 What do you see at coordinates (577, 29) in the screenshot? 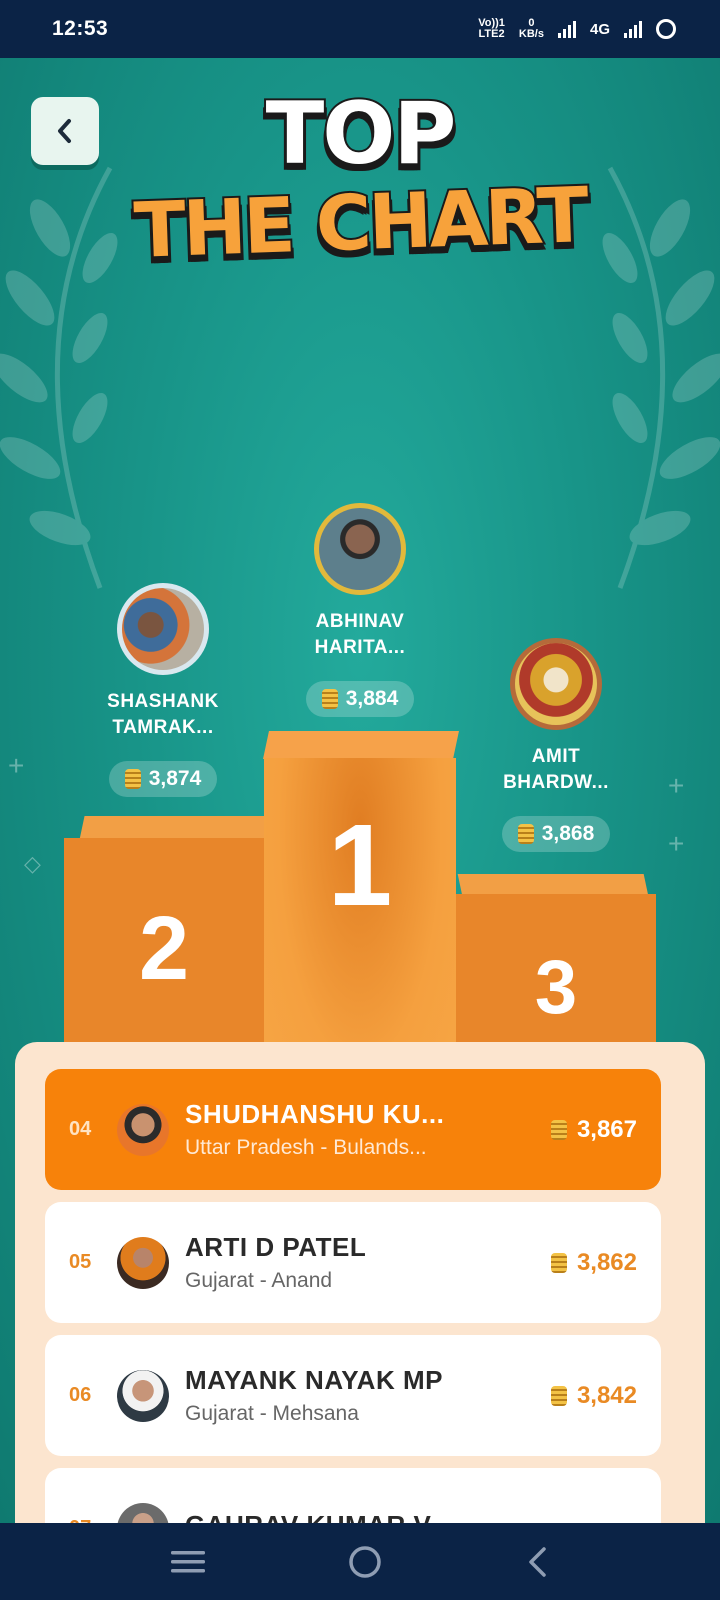
I see `status-icons: Vo))1 LTE2 0 KB/s 4G` at bounding box center [577, 29].